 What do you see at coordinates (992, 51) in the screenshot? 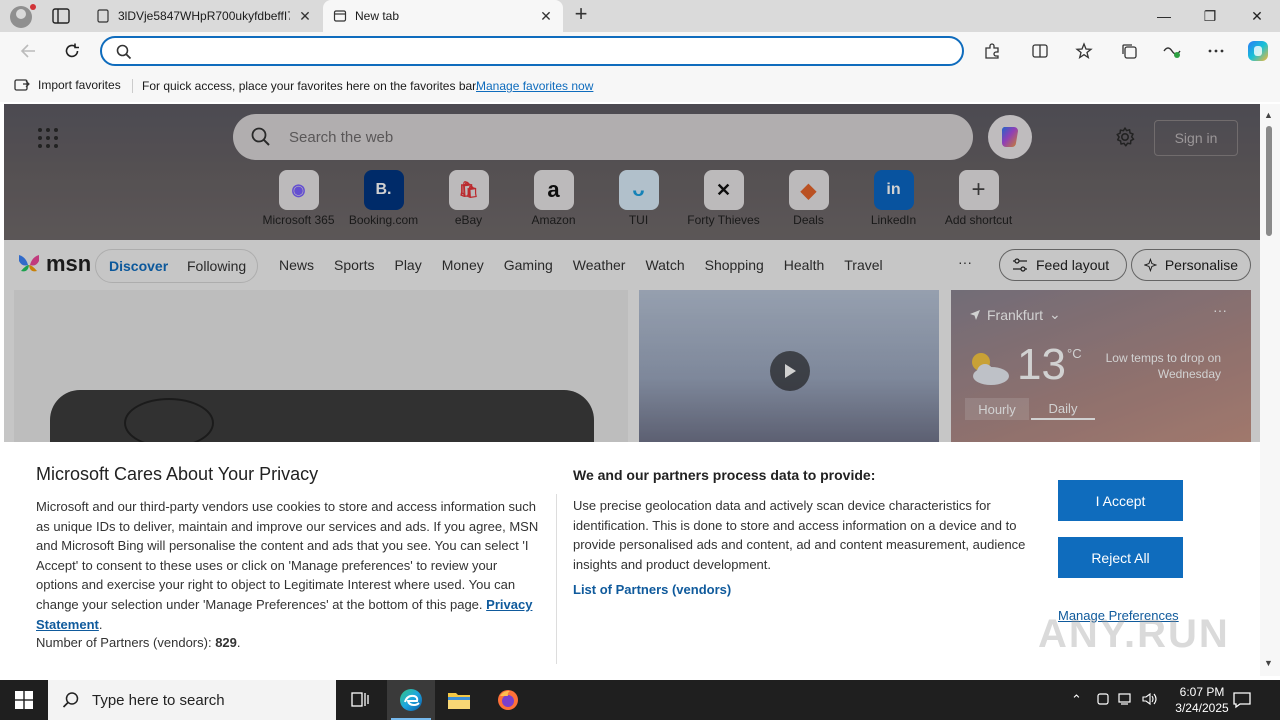
I see `extensions-icon` at bounding box center [992, 51].